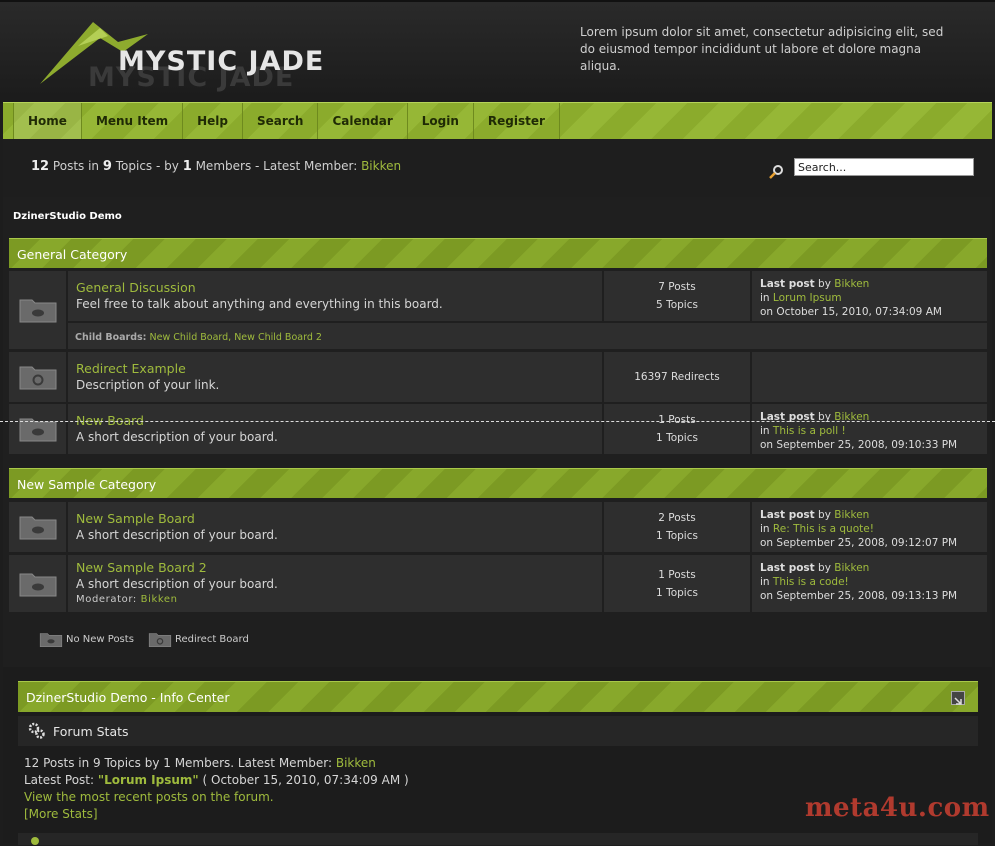 The width and height of the screenshot is (995, 846). I want to click on users-icon, so click(35, 841).